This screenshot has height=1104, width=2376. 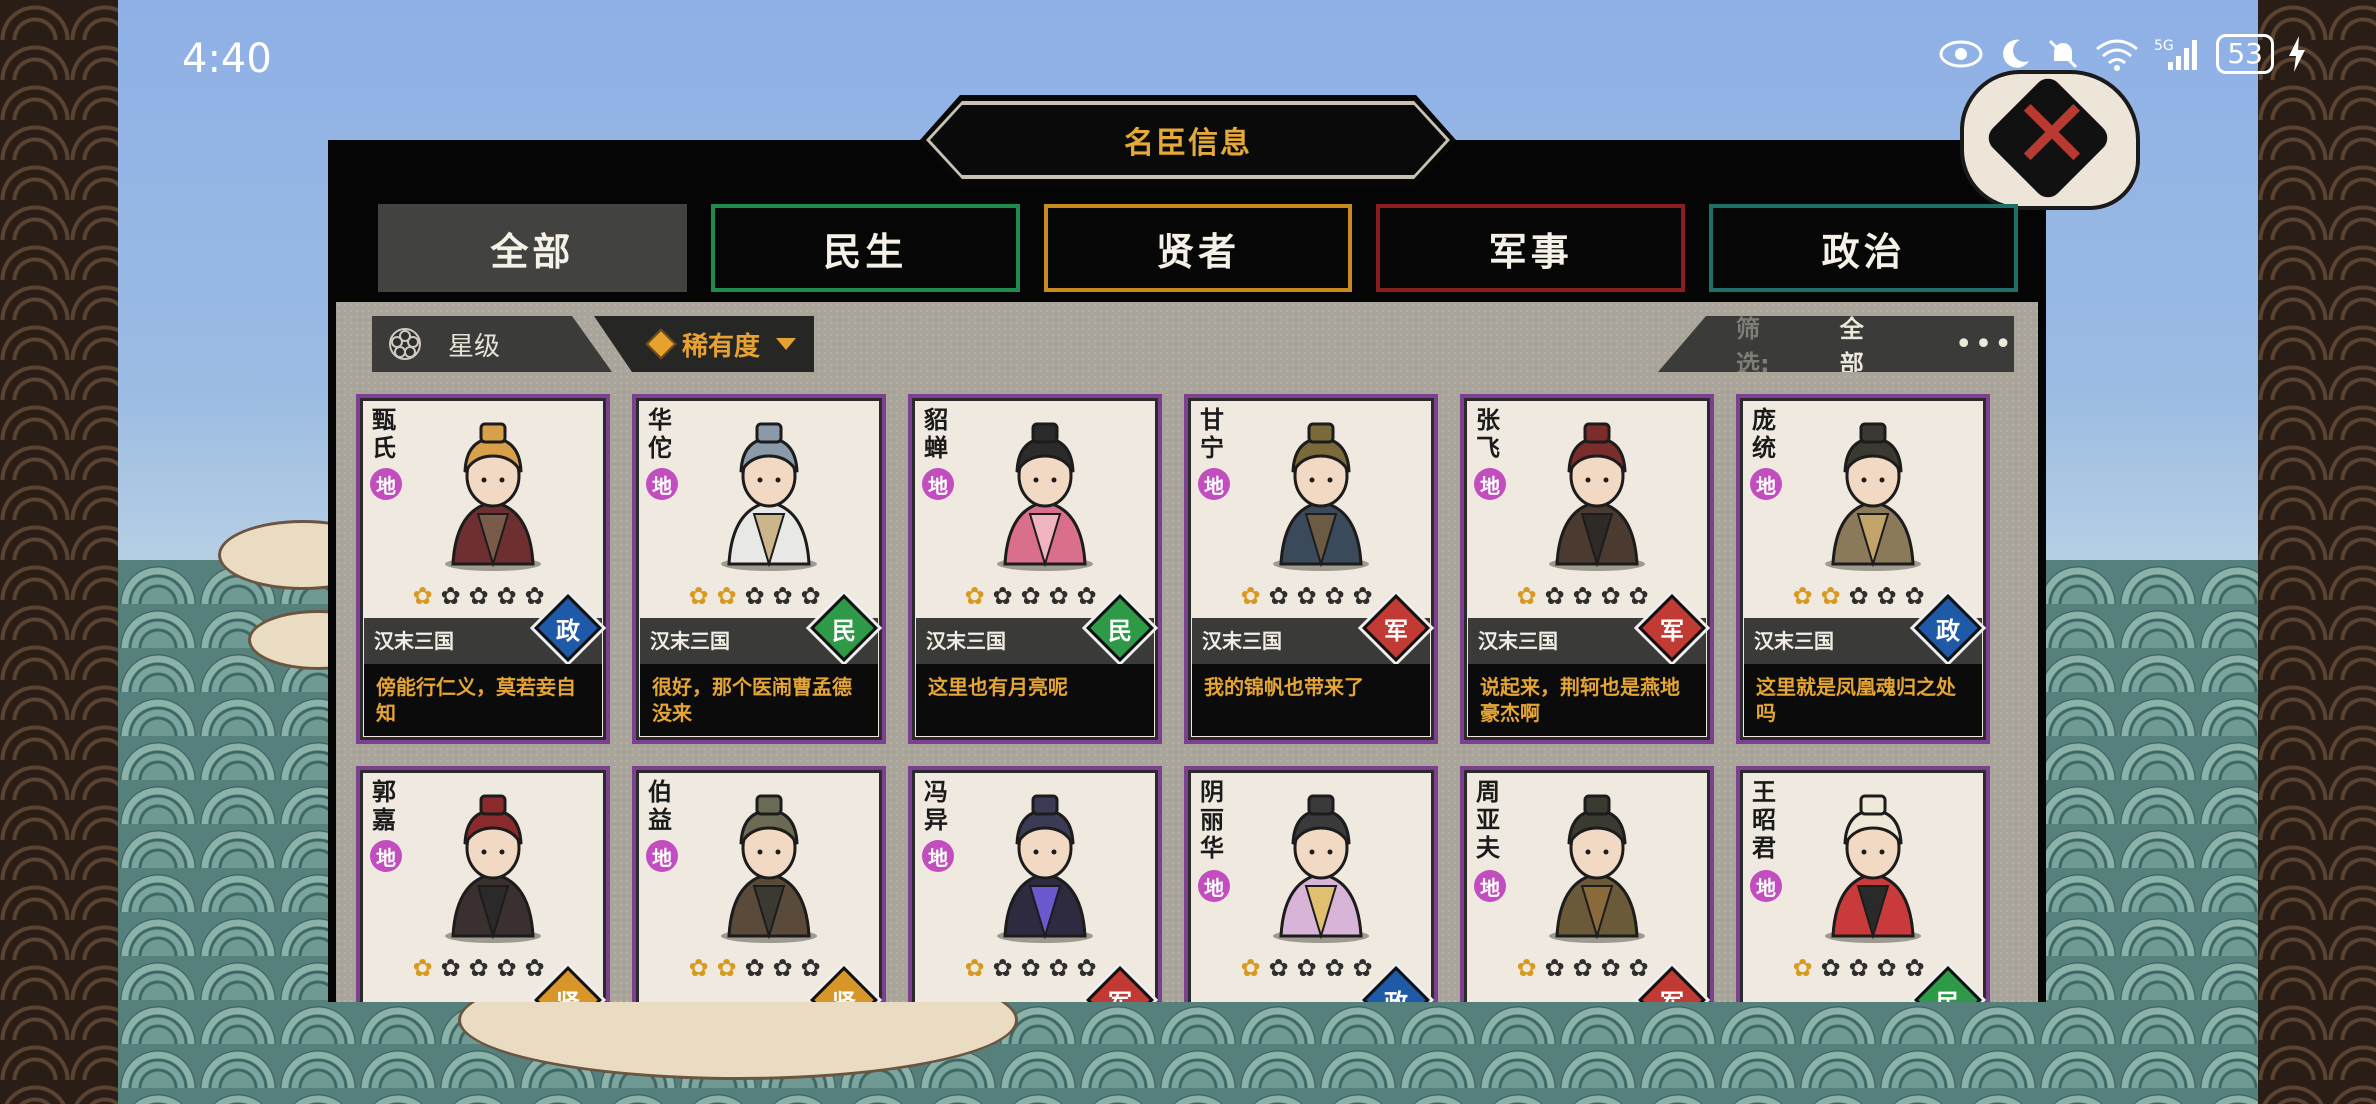 What do you see at coordinates (661, 344) in the screenshot?
I see `diamond-icon` at bounding box center [661, 344].